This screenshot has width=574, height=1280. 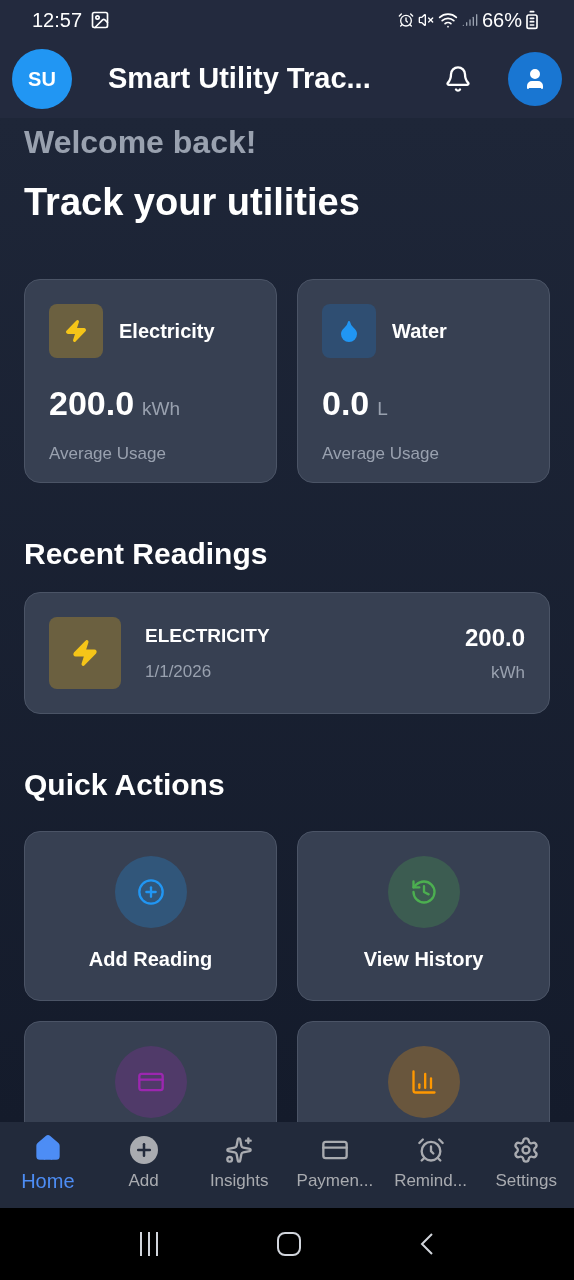 I want to click on signal-icon, so click(x=469, y=20).